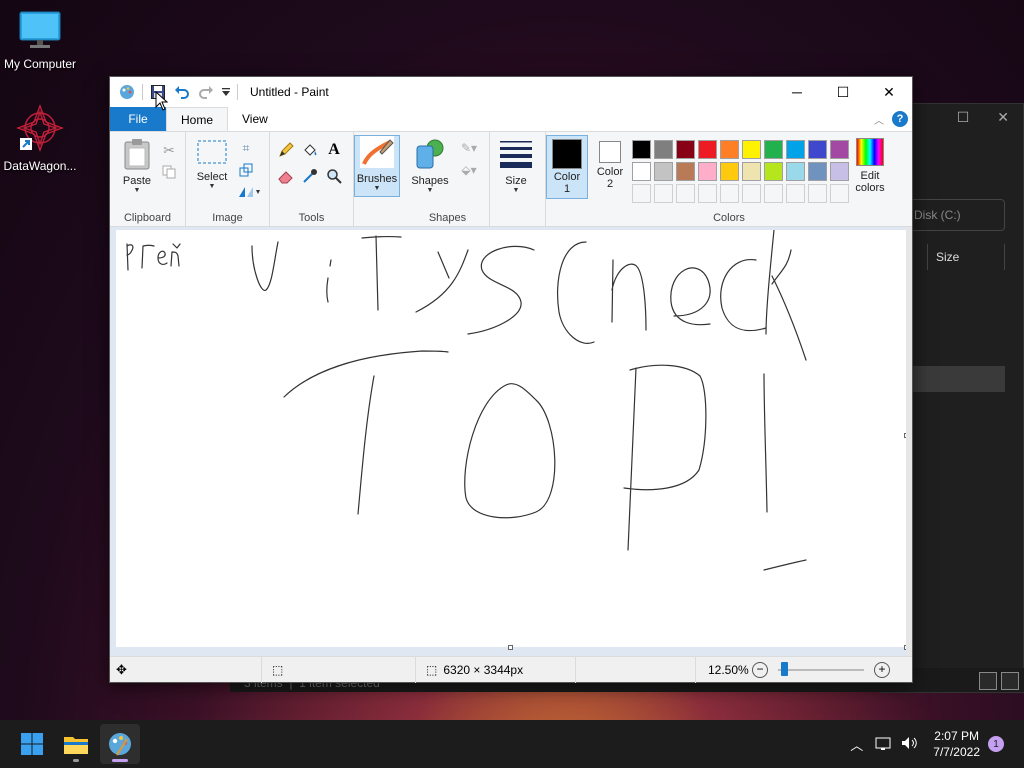 The image size is (1024, 768). Describe the element at coordinates (127, 92) in the screenshot. I see `paint-app-icon` at that location.